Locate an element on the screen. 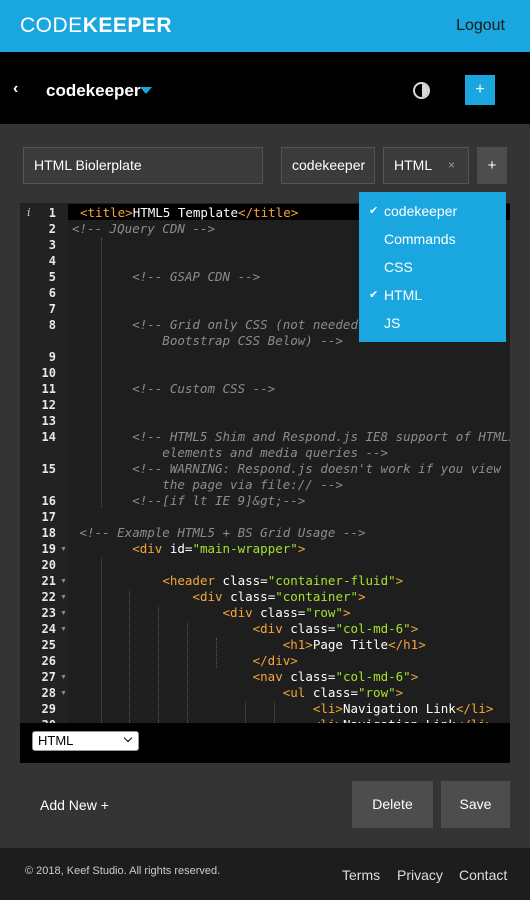 This screenshot has width=530, height=900. code-line: Bootstrap CSS Below) --> is located at coordinates (207, 340).